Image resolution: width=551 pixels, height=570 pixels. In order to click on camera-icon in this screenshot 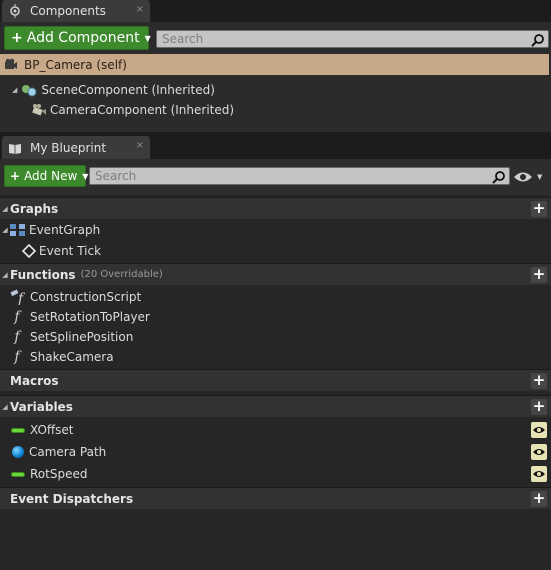, I will do `click(39, 110)`.